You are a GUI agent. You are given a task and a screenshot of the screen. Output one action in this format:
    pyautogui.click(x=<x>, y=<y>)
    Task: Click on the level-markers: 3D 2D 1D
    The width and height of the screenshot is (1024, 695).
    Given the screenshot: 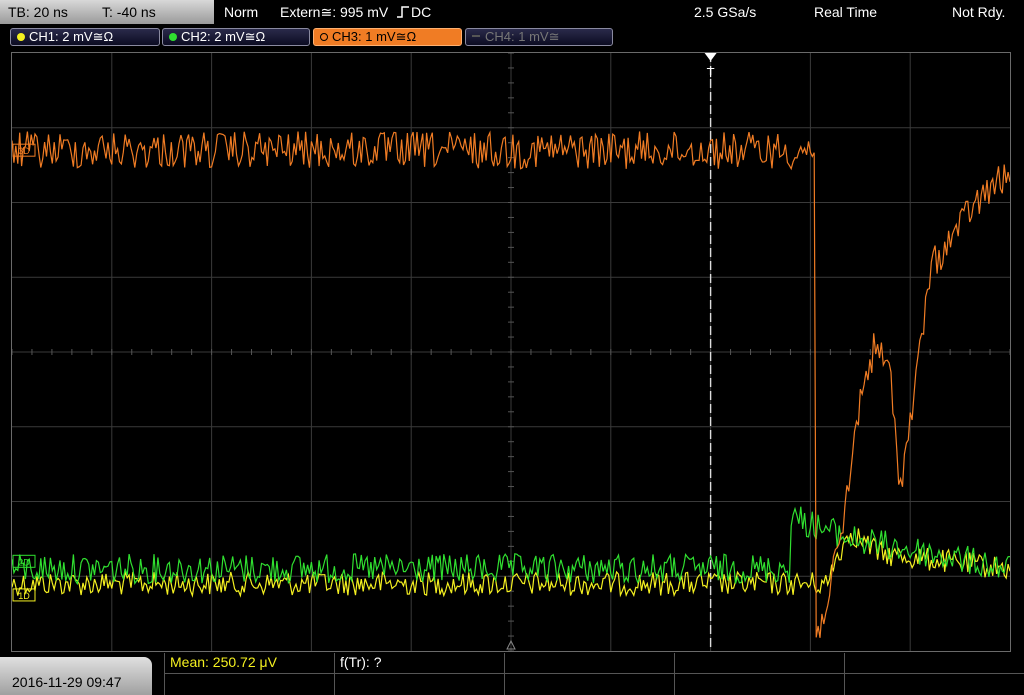 What is the action you would take?
    pyautogui.click(x=24, y=372)
    